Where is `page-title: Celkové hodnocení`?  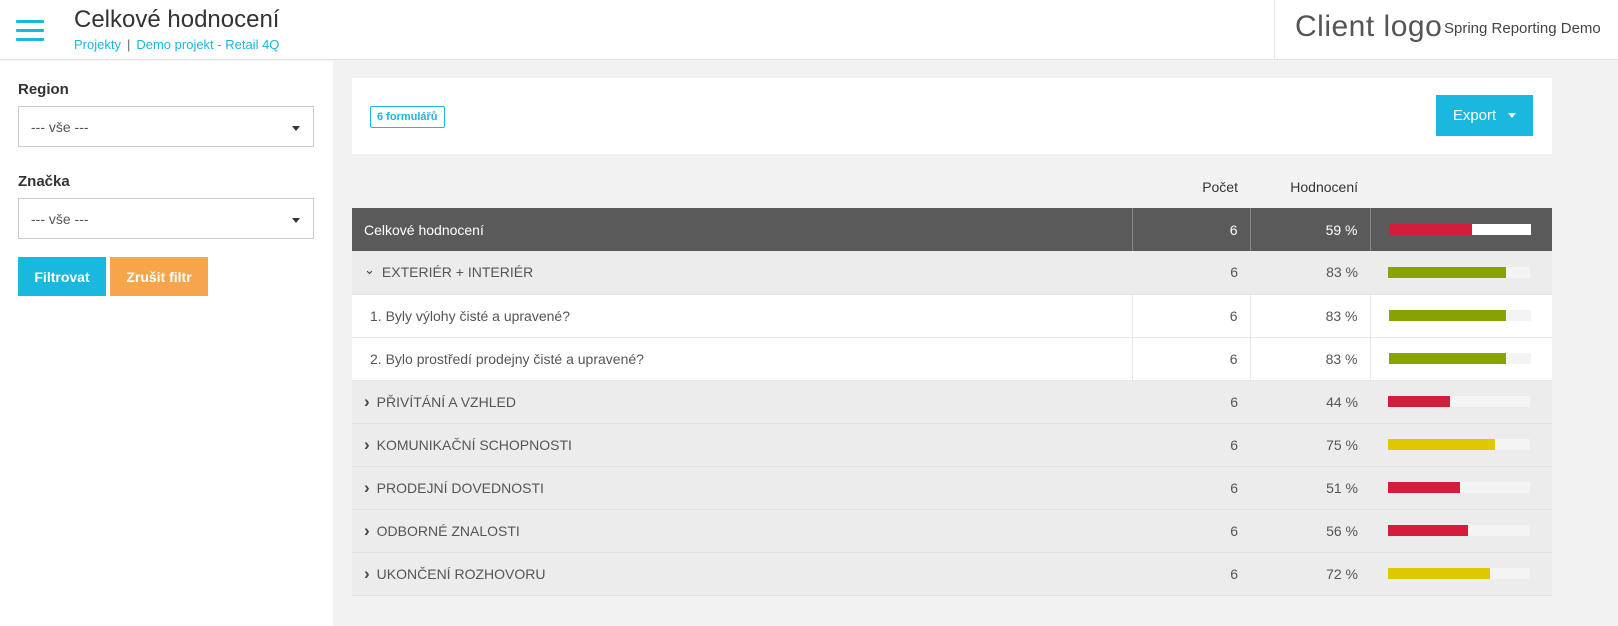 page-title: Celkové hodnocení is located at coordinates (177, 19).